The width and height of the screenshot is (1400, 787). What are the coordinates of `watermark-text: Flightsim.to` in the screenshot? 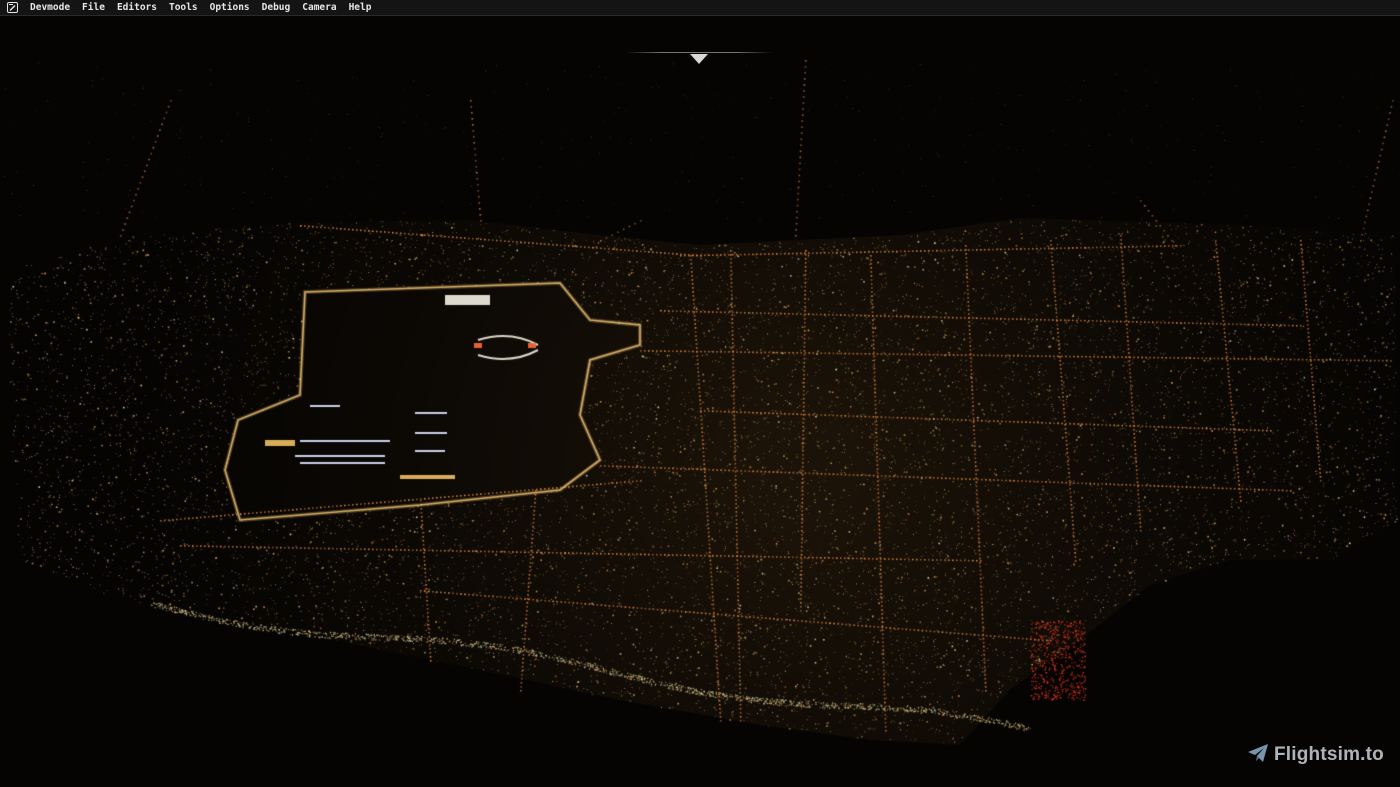 It's located at (1328, 754).